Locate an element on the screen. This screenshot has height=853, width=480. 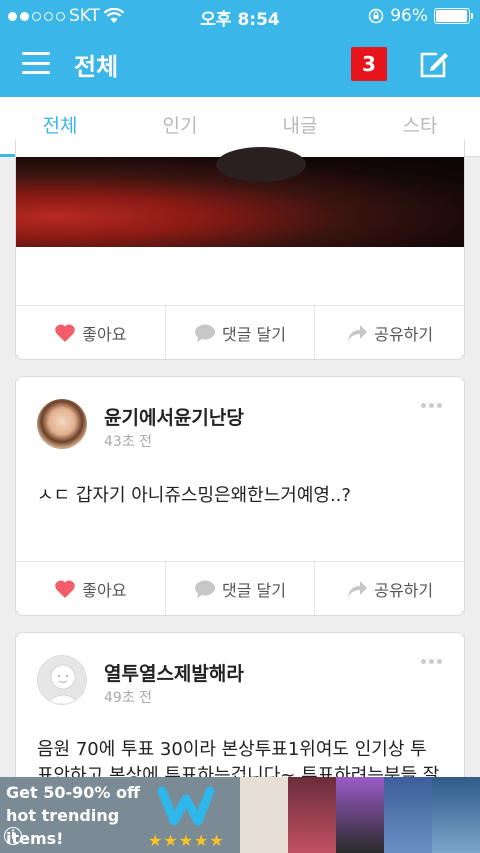
post-text: ㅅㄷ 갑자기 아니쥬스밍은왜한느거예영..? is located at coordinates (240, 496).